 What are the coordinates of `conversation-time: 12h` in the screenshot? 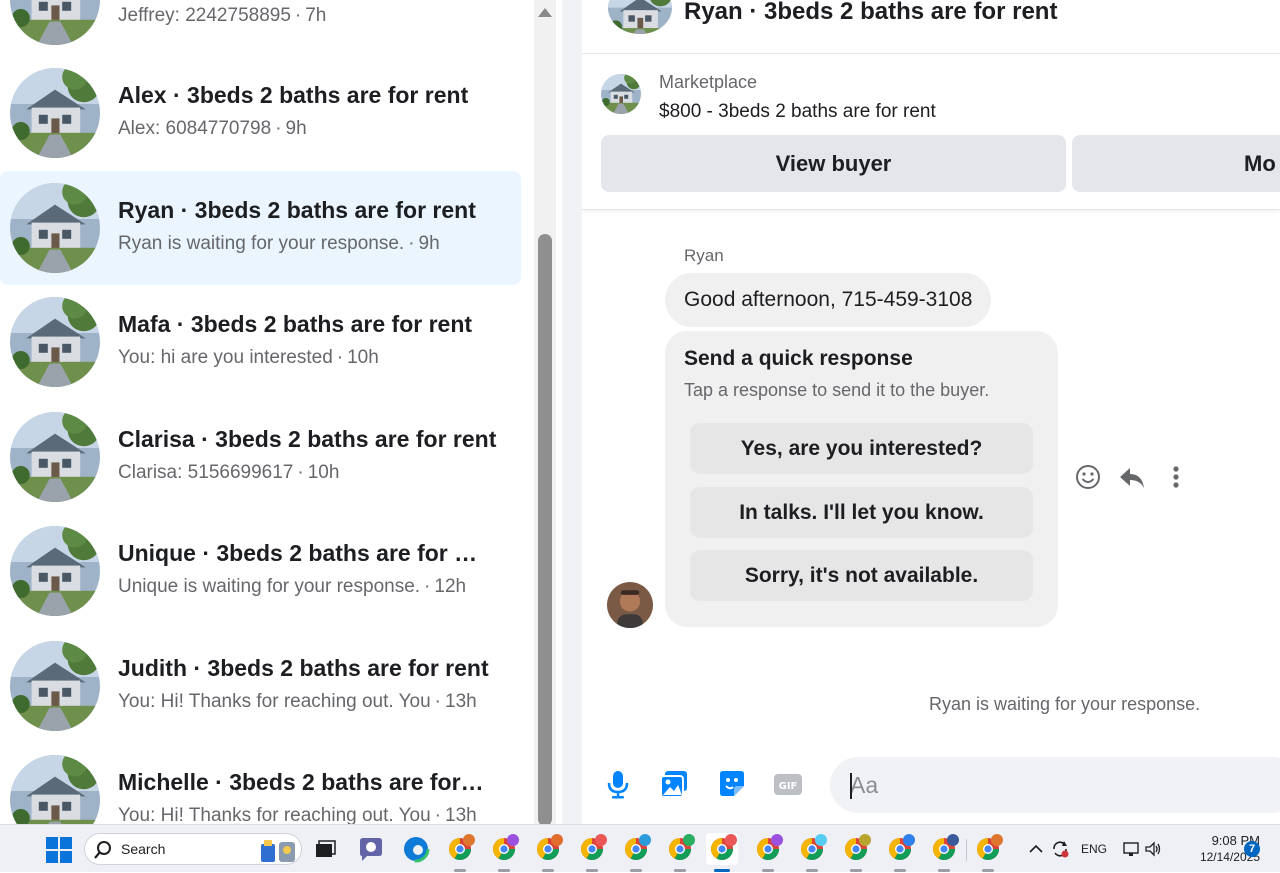 It's located at (450, 586).